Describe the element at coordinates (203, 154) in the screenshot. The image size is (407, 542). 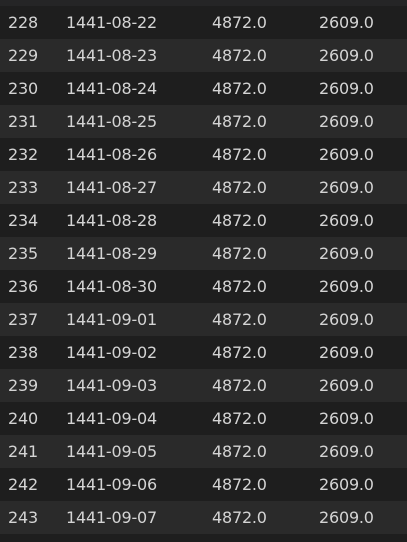
I see `table-row: 232 1441-08-26 4872.0 2609.0` at that location.